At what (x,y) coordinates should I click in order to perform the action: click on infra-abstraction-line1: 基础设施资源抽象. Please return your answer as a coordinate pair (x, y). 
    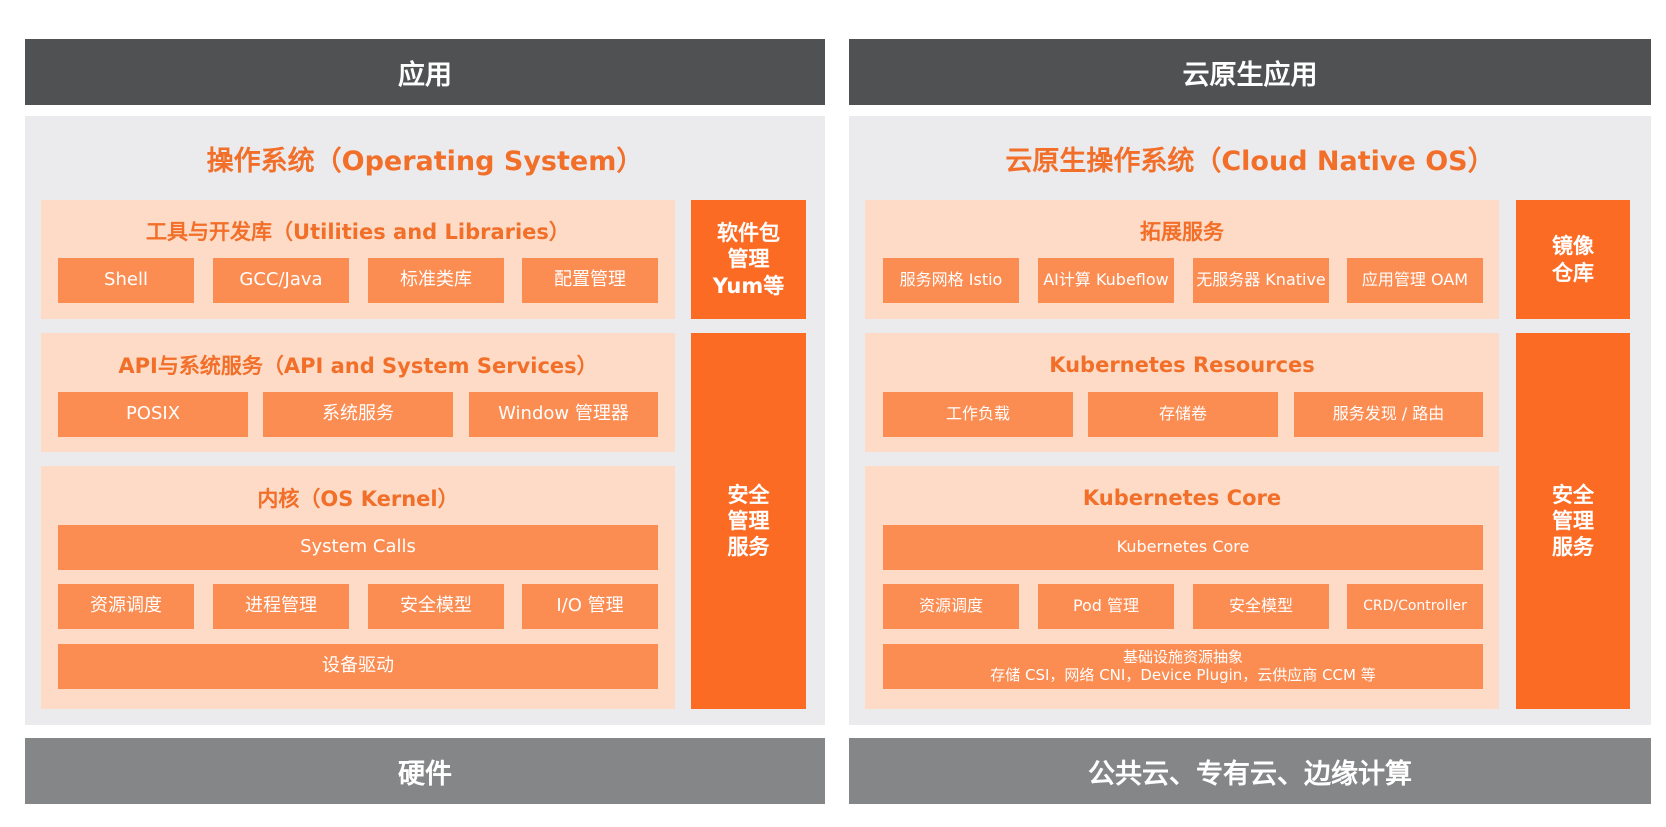
    Looking at the image, I should click on (1182, 657).